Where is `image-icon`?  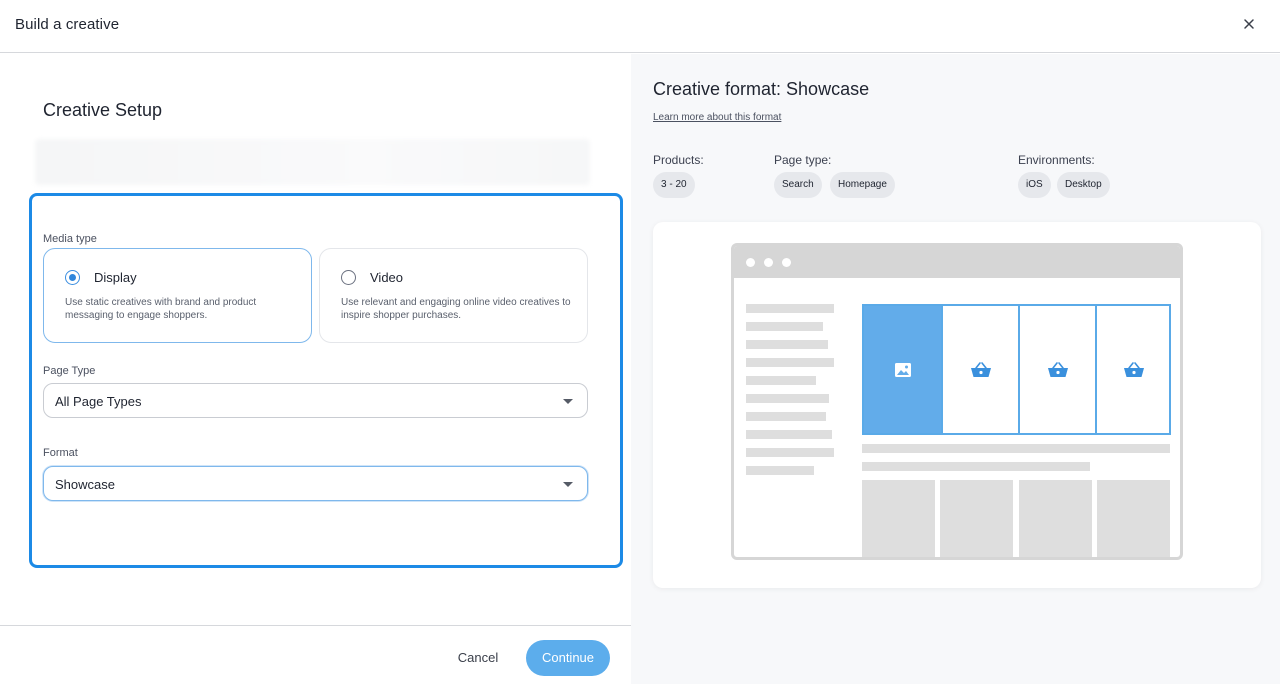
image-icon is located at coordinates (902, 369).